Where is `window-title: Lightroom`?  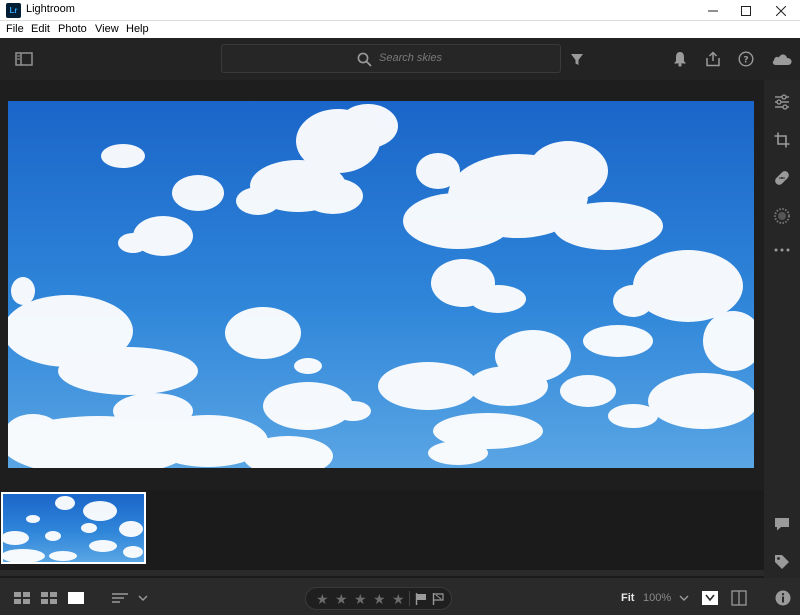
window-title: Lightroom is located at coordinates (50, 9).